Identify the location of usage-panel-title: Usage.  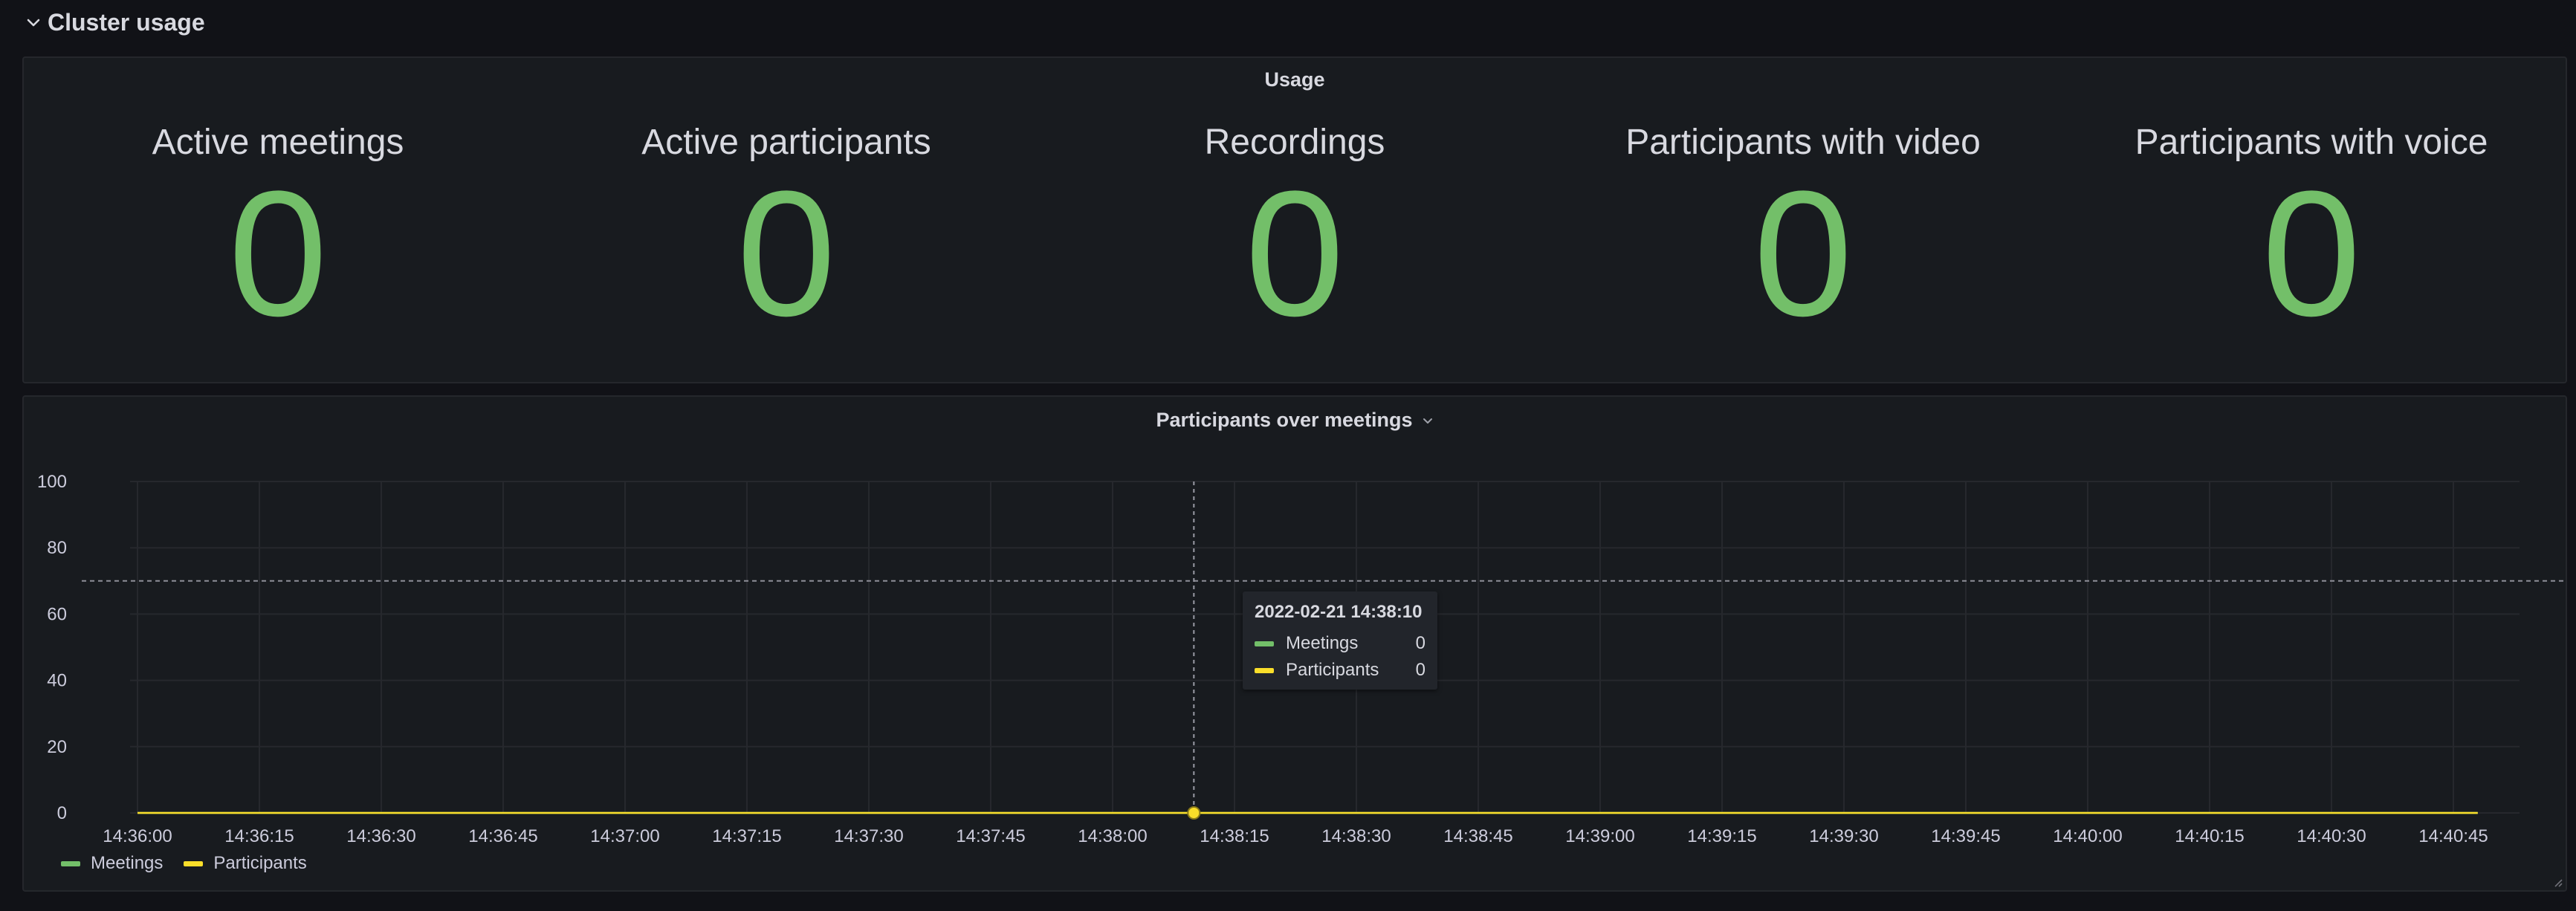
(1295, 79).